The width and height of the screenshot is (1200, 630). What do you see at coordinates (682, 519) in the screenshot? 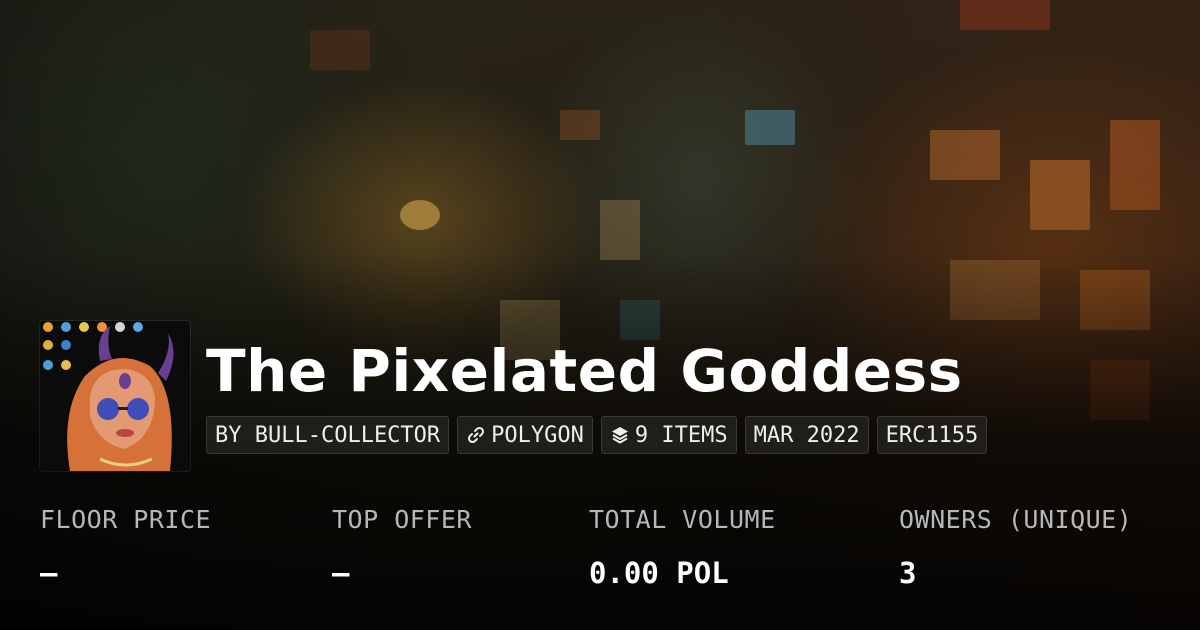
I see `stat-label: TOTAL VOLUME` at bounding box center [682, 519].